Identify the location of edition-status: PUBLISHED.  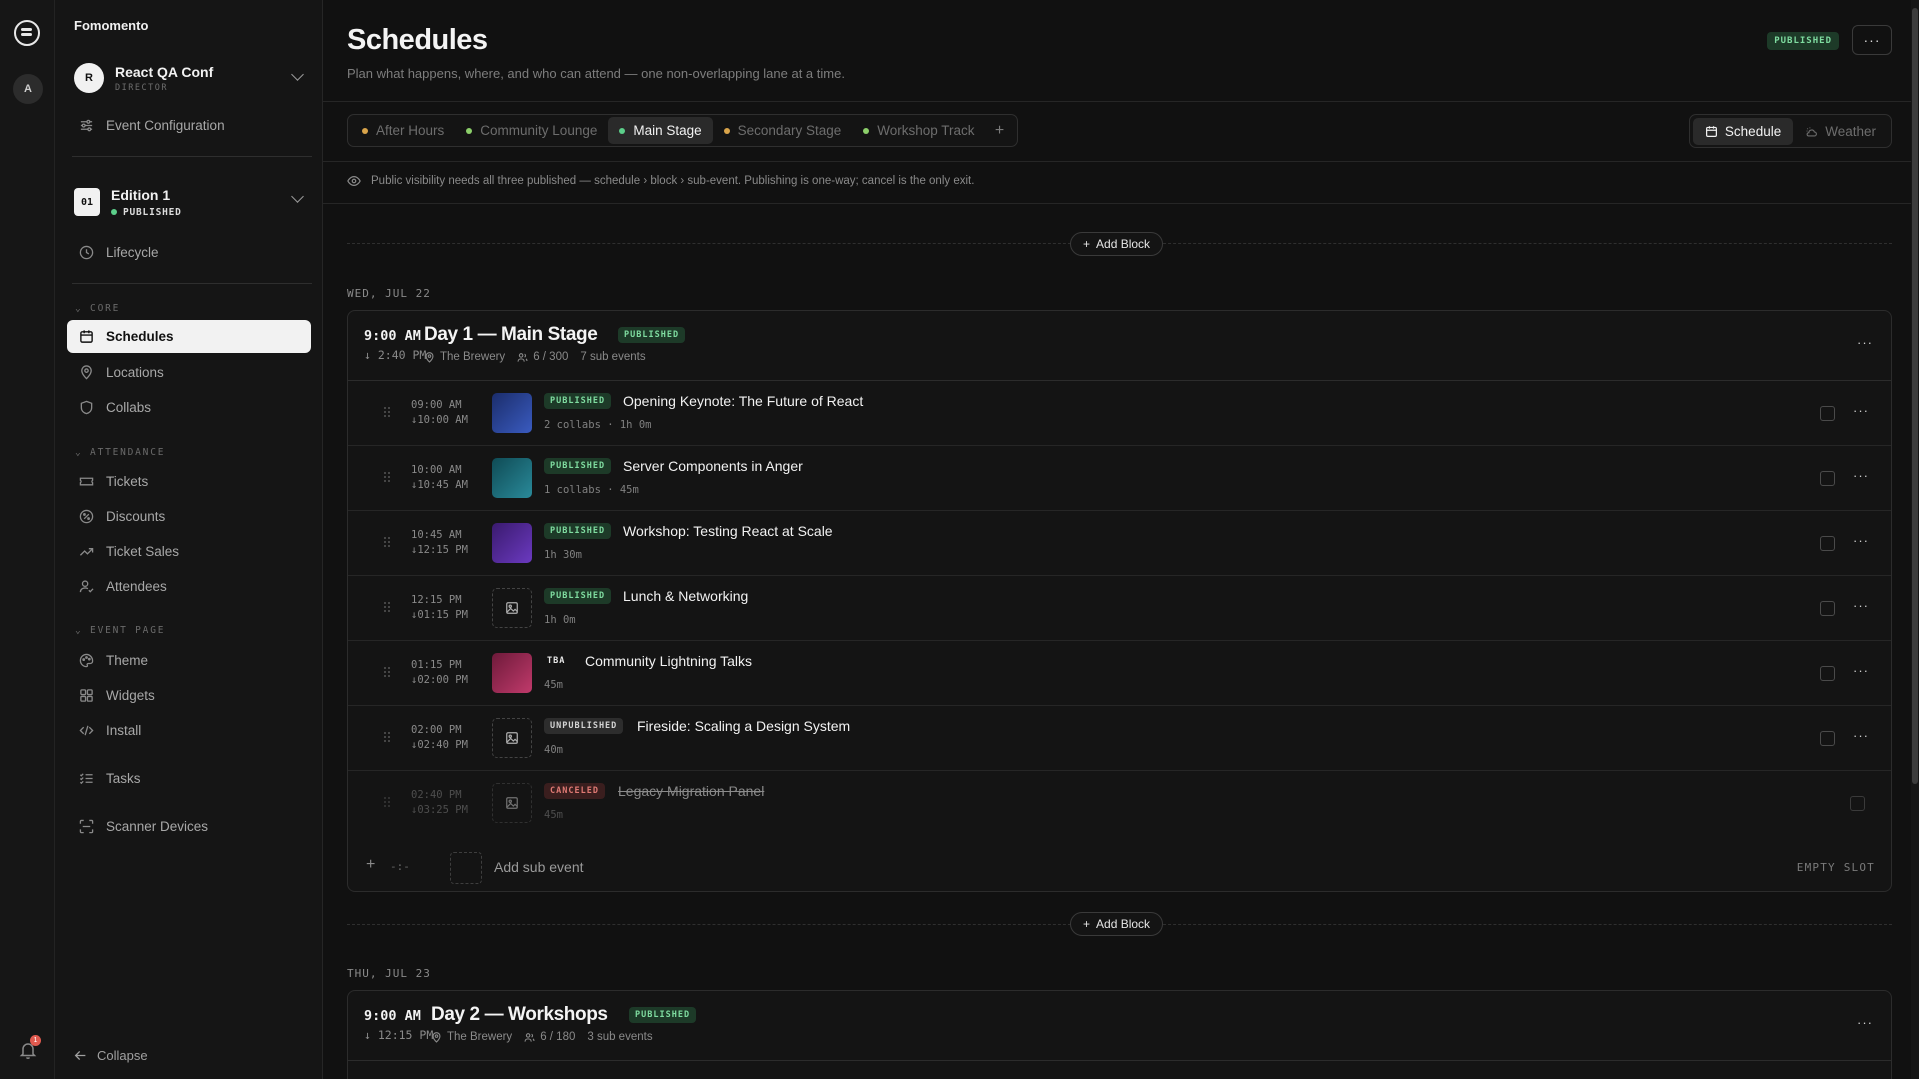
(146, 212).